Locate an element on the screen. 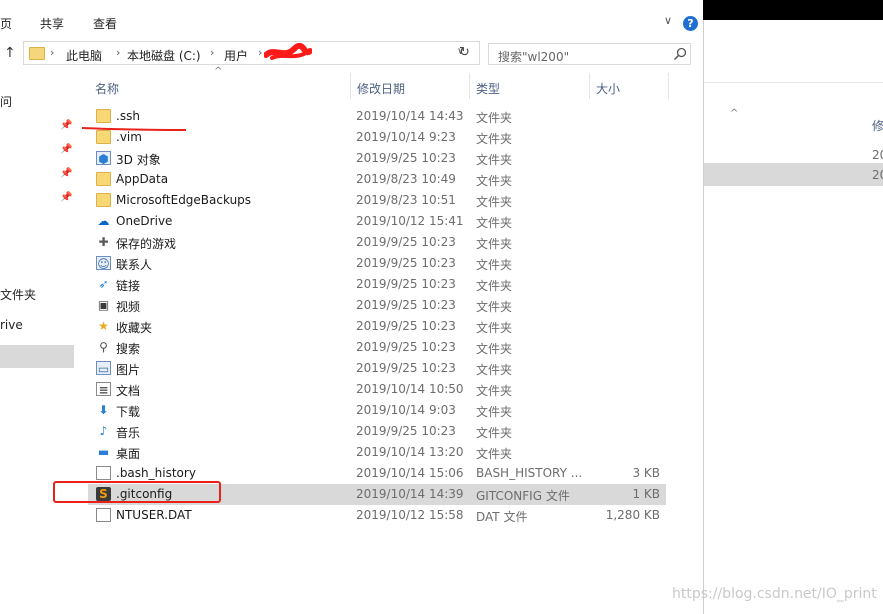 This screenshot has width=883, height=614. file-name: .bash_history is located at coordinates (156, 473).